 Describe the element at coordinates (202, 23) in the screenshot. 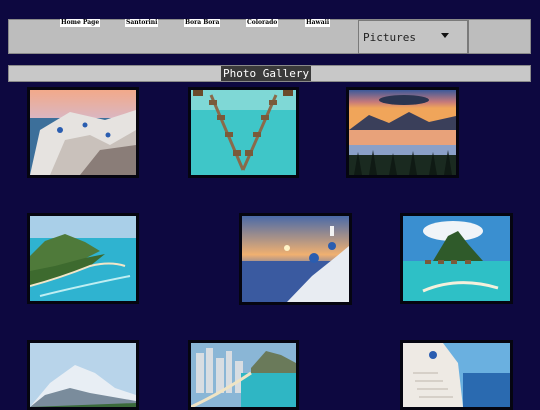

I see `nav-link-bora-bora: Bora Bora` at that location.